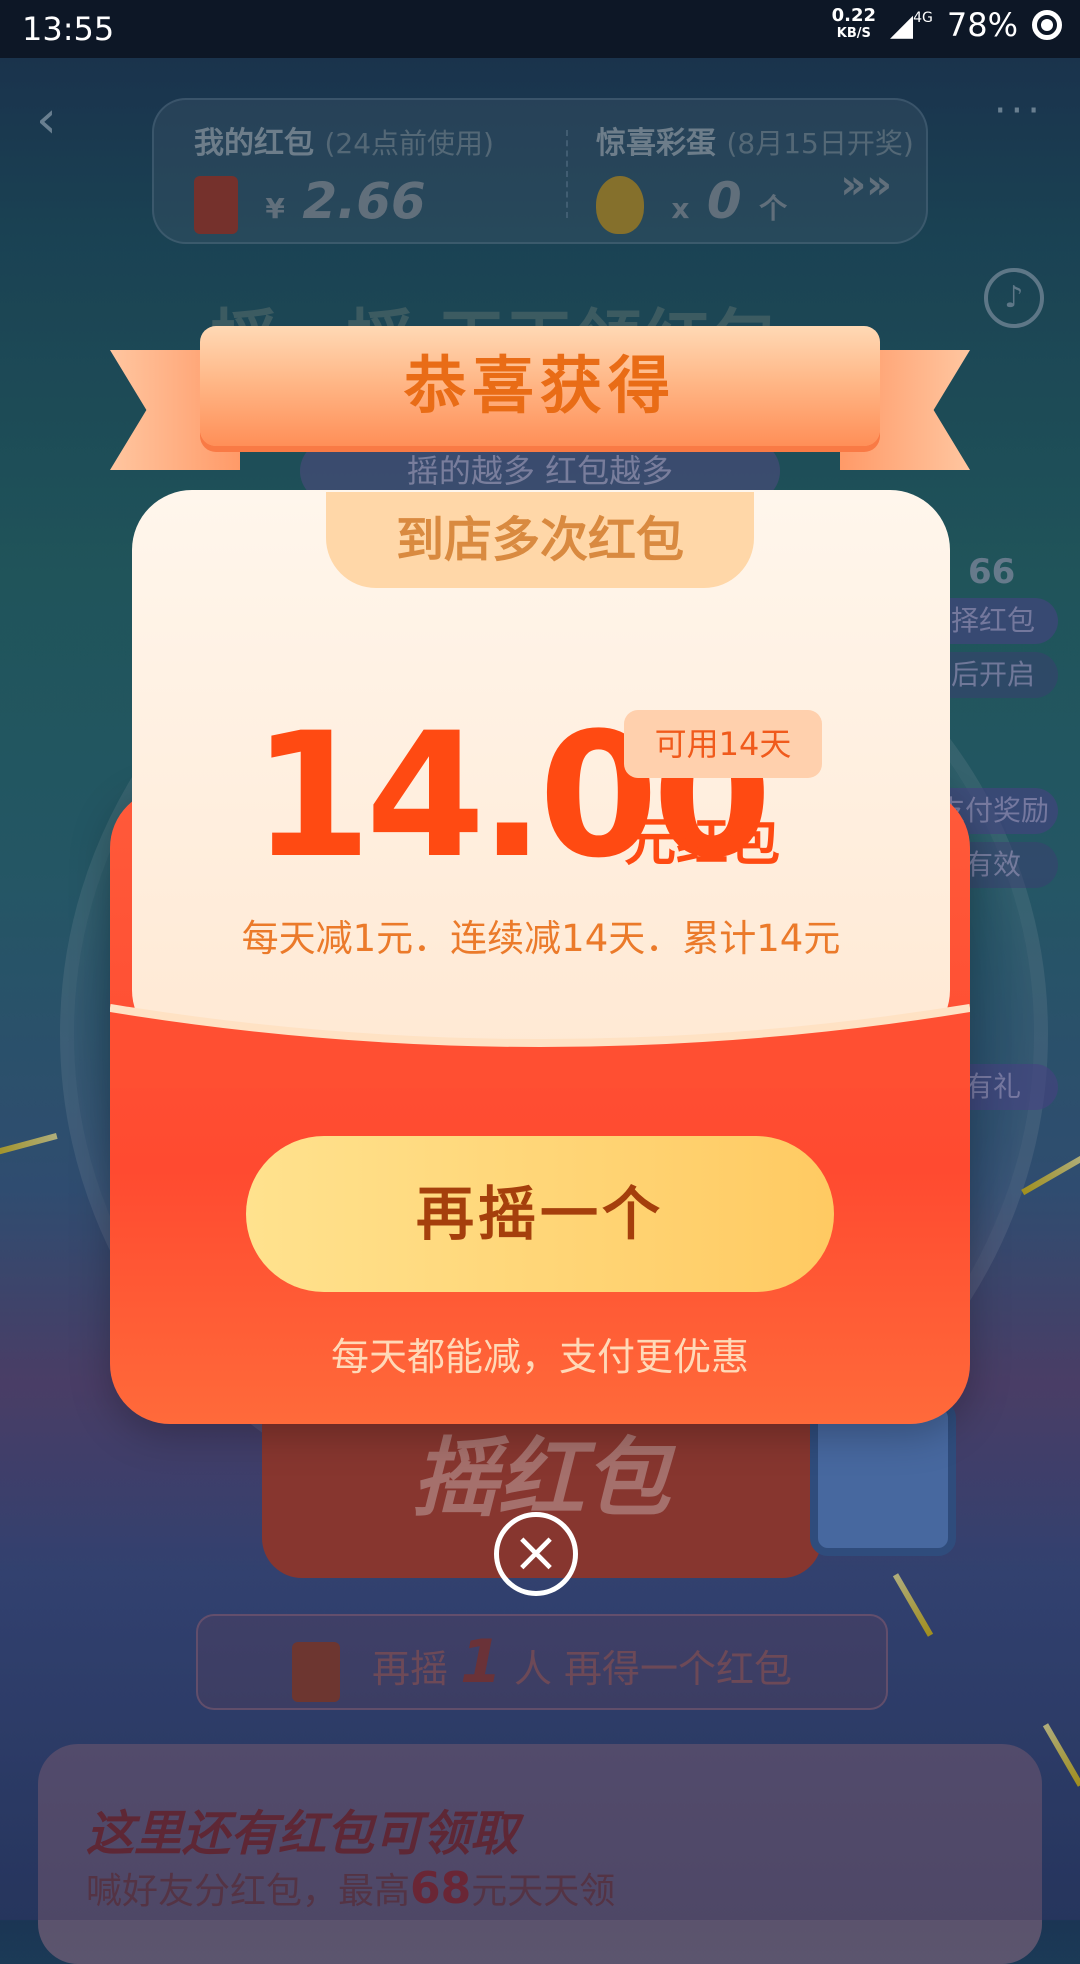 The image size is (1080, 1964). Describe the element at coordinates (539, 1357) in the screenshot. I see `cta-note: 每天都能减，支付更优惠` at that location.